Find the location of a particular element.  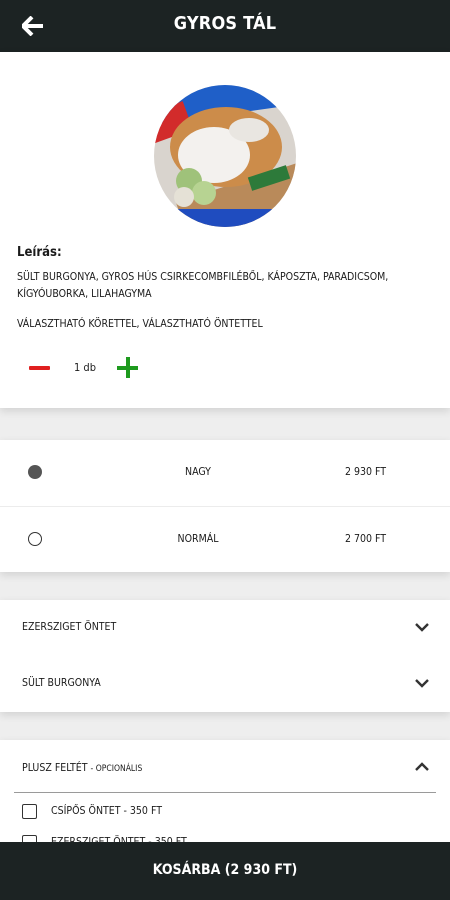

size-price: 2 930 Ft is located at coordinates (365, 472).